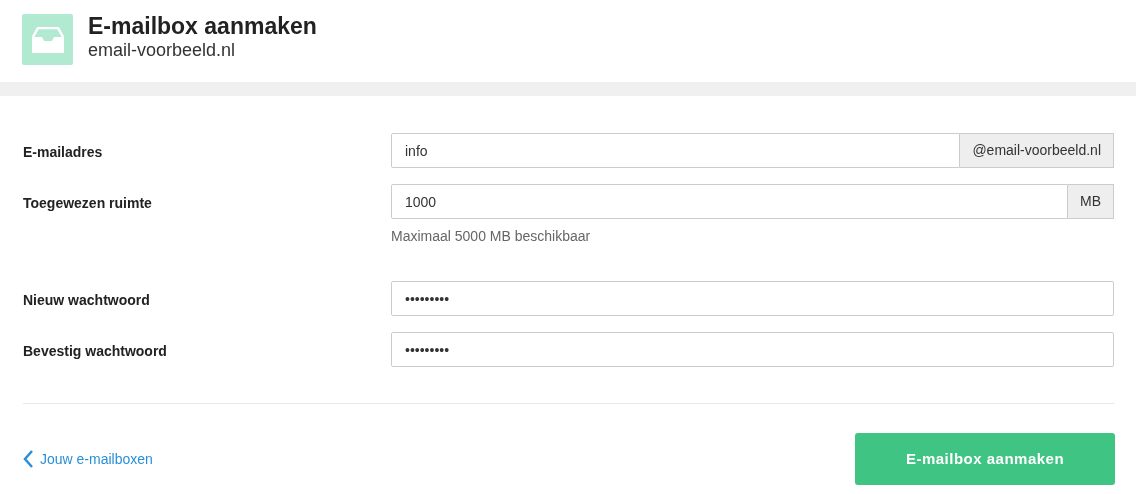  Describe the element at coordinates (88, 203) in the screenshot. I see `field-label: Toegewezen ruimte` at that location.